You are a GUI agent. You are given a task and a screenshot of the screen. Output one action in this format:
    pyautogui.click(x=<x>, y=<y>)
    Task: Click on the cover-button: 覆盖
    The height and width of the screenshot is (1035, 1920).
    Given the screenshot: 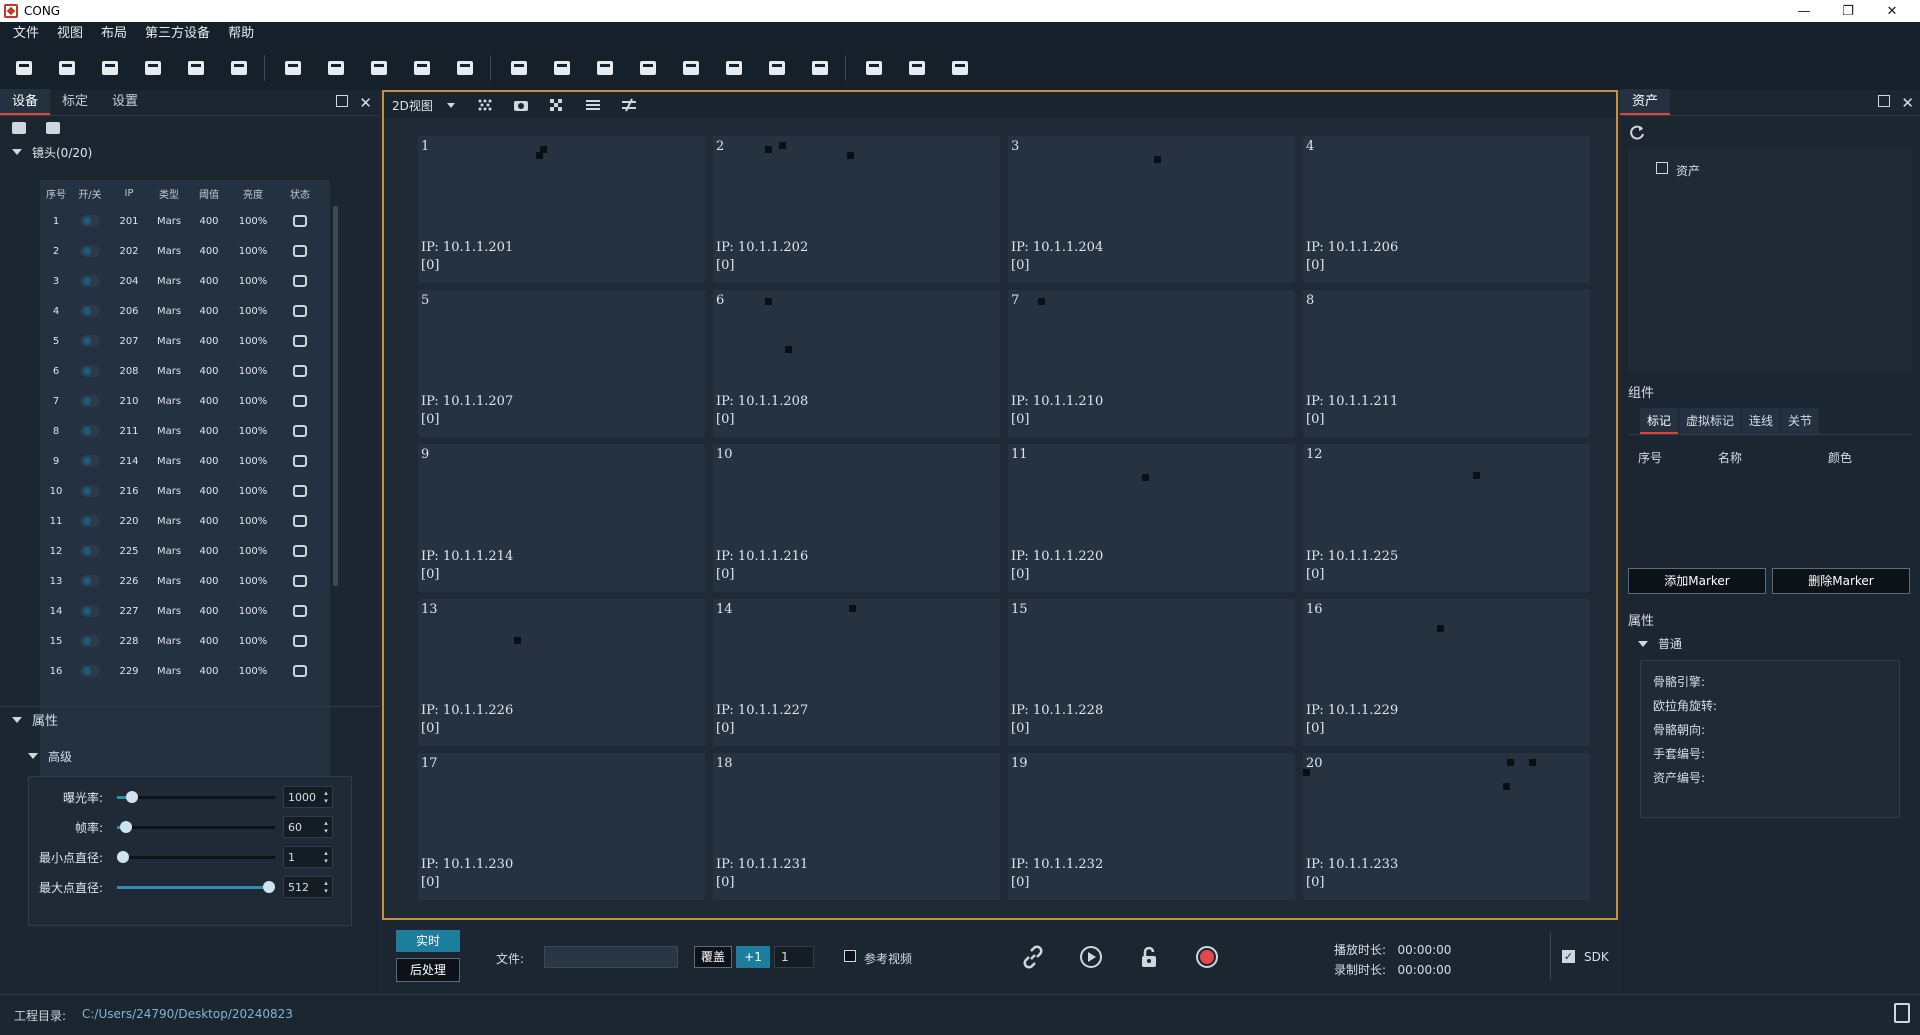 What is the action you would take?
    pyautogui.click(x=713, y=957)
    